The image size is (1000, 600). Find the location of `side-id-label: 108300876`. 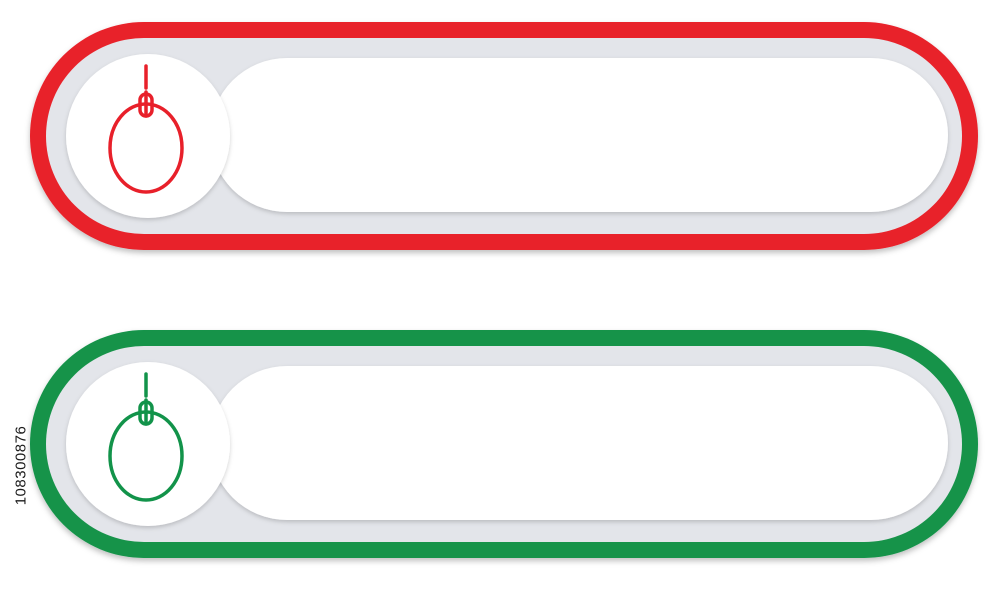

side-id-label: 108300876 is located at coordinates (21, 465).